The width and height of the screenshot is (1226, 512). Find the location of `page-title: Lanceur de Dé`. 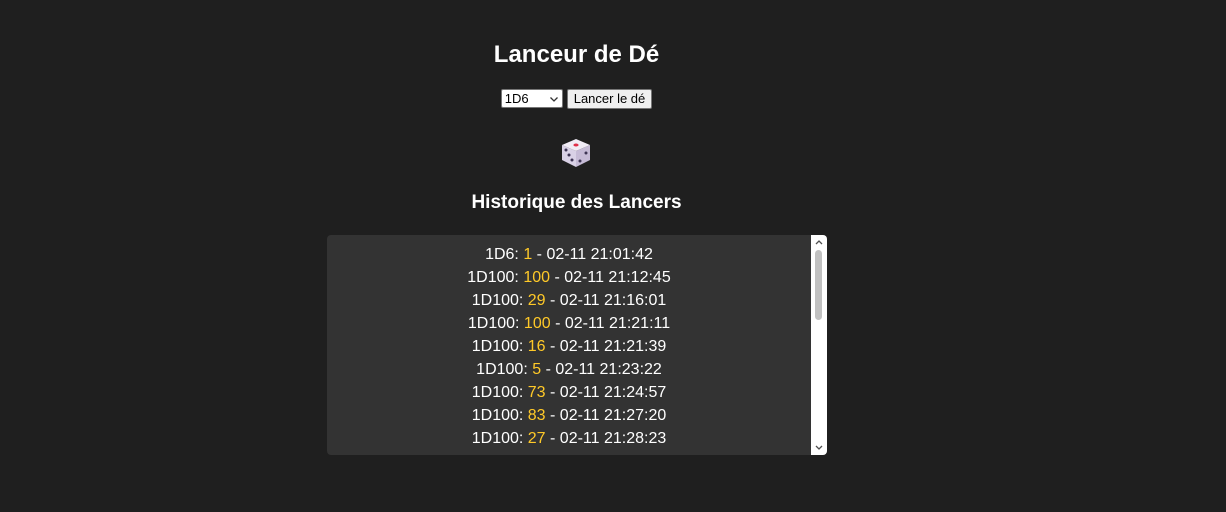

page-title: Lanceur de Dé is located at coordinates (576, 54).